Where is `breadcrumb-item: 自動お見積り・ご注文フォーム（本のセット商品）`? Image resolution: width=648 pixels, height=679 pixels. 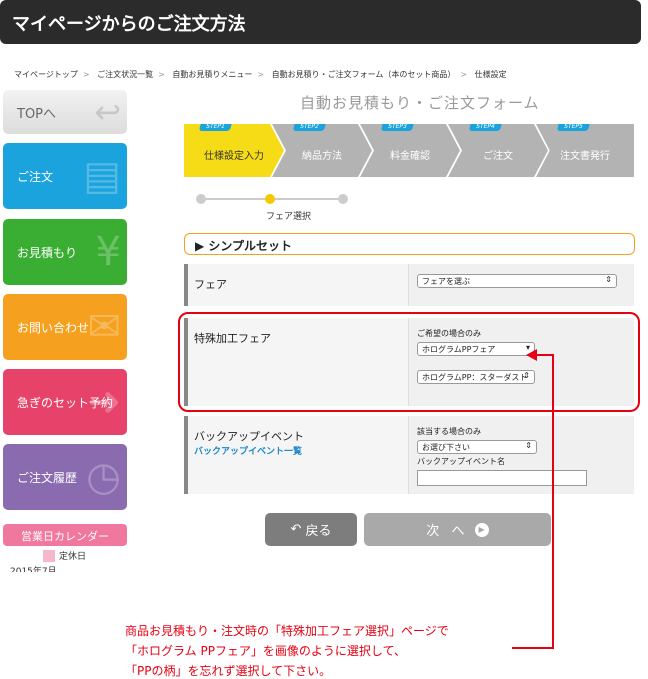
breadcrumb-item: 自動お見積り・ご注文フォーム（本のセット商品） is located at coordinates (364, 74).